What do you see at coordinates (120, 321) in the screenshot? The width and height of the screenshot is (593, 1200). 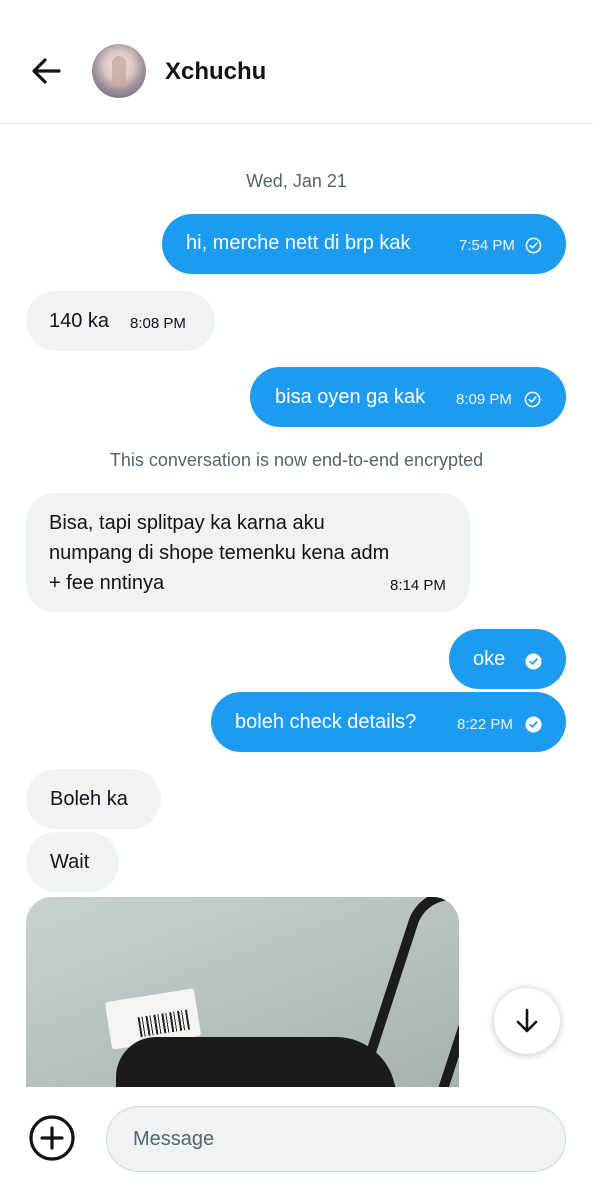 I see `message-bubble-incoming: 140 ka 8:08 PM` at bounding box center [120, 321].